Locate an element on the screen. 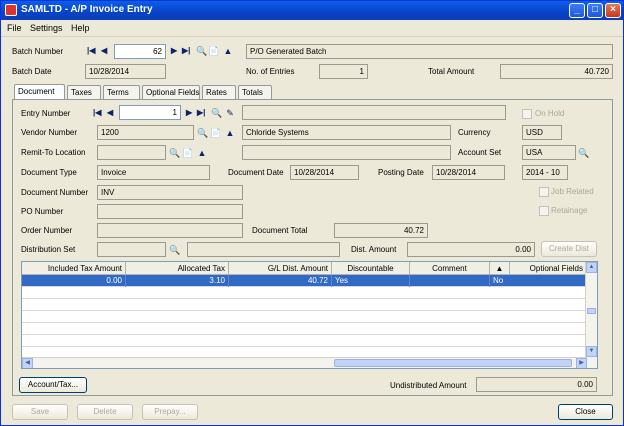 The height and width of the screenshot is (426, 624). posting-date-field: 10/28/2014 is located at coordinates (468, 172).